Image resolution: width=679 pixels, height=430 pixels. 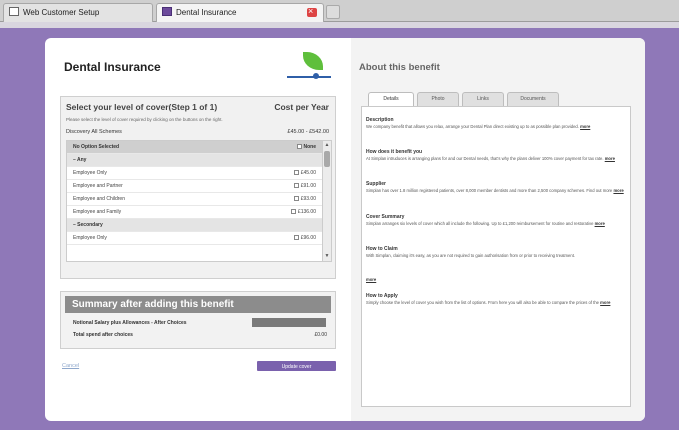 What do you see at coordinates (533, 99) in the screenshot?
I see `tab-documents: Documents` at bounding box center [533, 99].